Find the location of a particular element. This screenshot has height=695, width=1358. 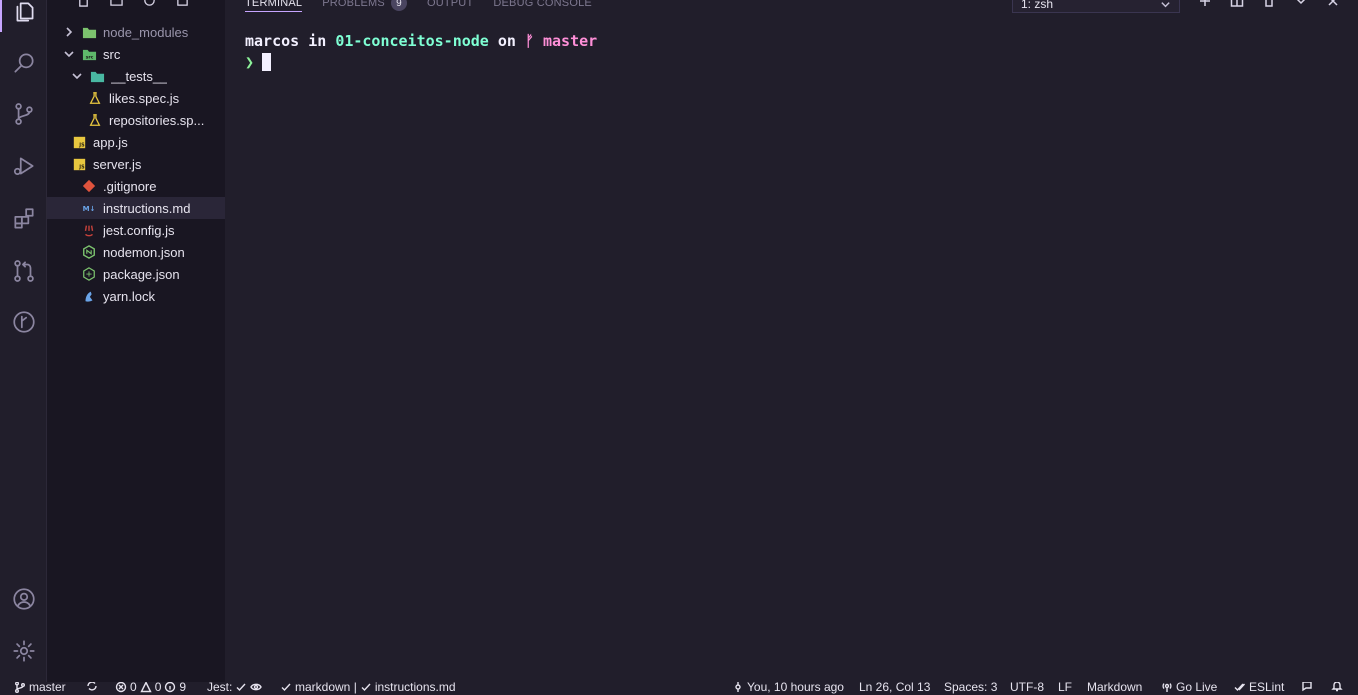

npm-package-icon is located at coordinates (89, 274).